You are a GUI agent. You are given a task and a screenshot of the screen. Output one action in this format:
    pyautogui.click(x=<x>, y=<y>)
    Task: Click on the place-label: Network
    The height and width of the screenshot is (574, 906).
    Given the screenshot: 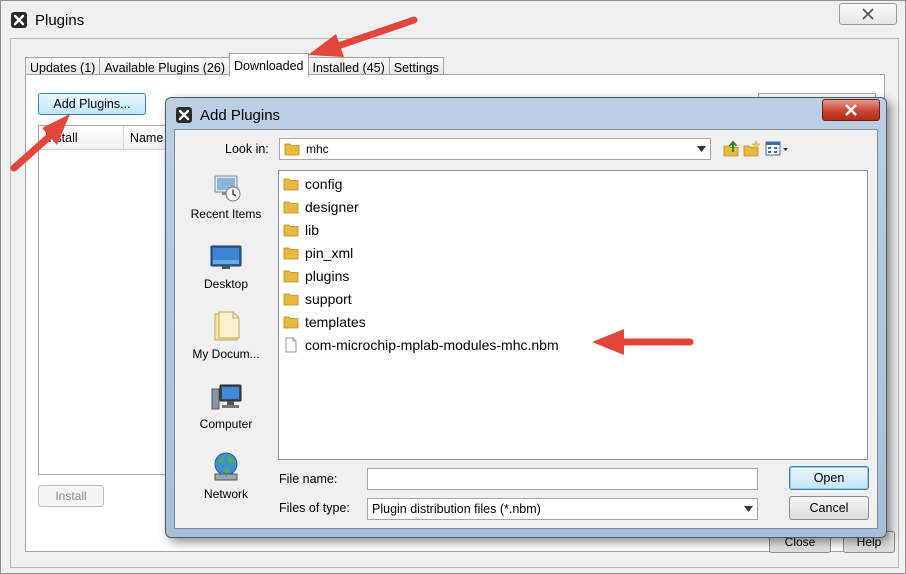 What is the action you would take?
    pyautogui.click(x=225, y=494)
    